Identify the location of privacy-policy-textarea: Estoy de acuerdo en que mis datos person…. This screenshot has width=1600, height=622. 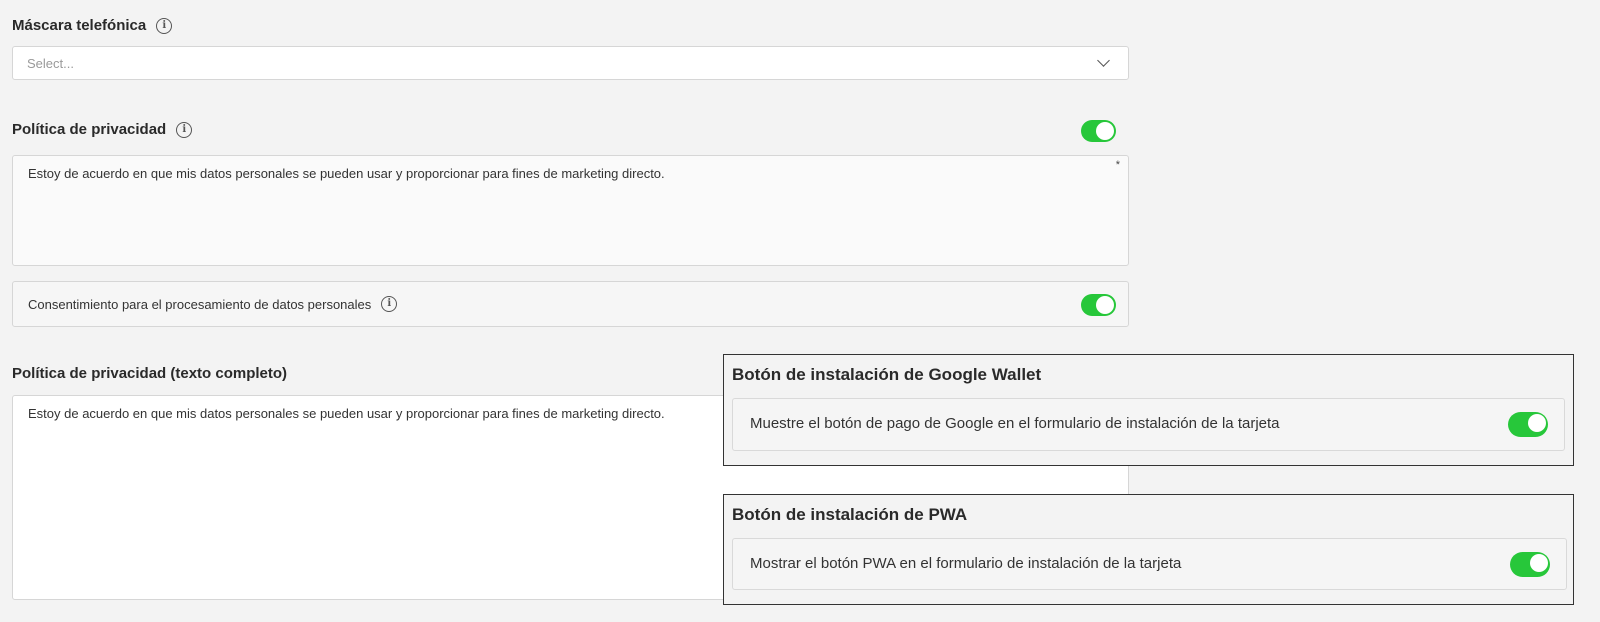
(570, 210).